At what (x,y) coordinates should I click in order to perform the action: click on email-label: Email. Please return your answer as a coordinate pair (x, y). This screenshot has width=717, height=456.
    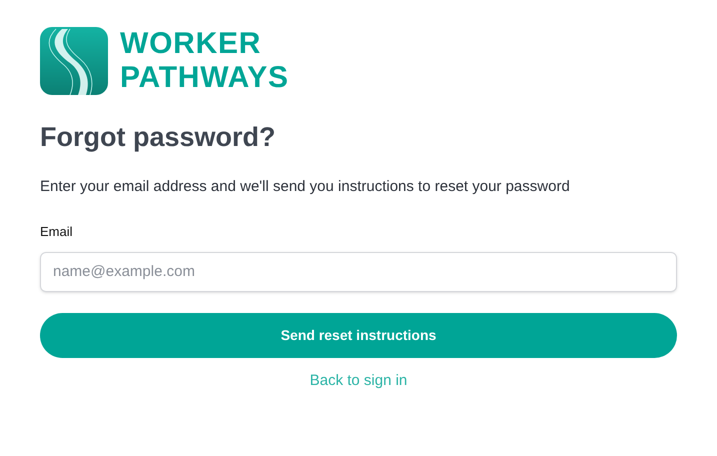
    Looking at the image, I should click on (57, 232).